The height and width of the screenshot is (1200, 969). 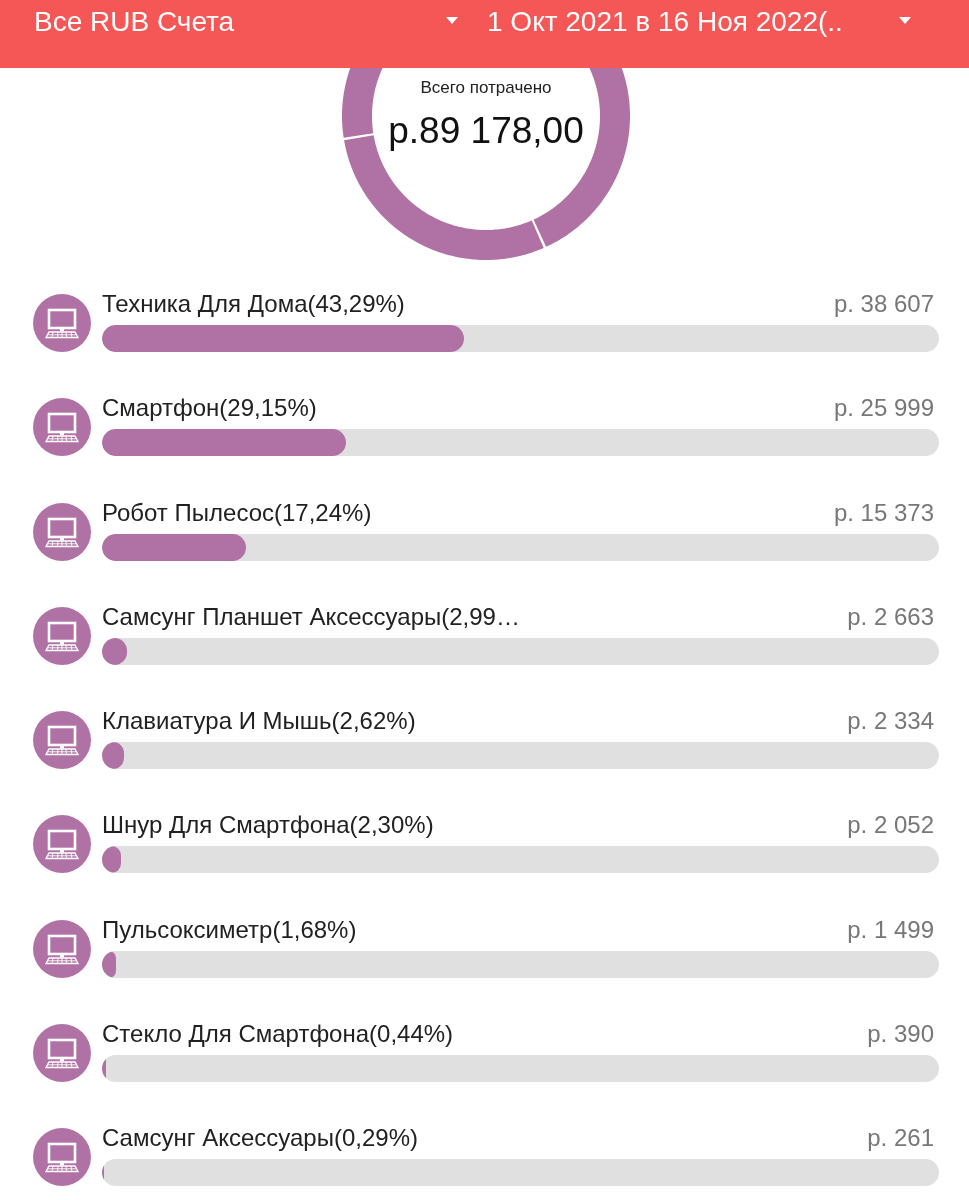 I want to click on total-label: Всего потрачено, so click(x=486, y=88).